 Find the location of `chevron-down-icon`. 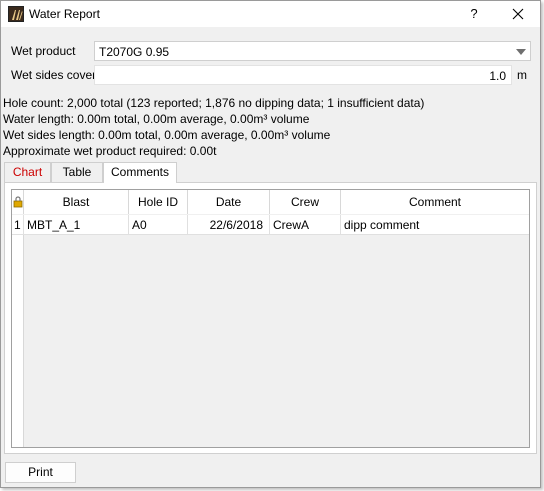

chevron-down-icon is located at coordinates (521, 52).